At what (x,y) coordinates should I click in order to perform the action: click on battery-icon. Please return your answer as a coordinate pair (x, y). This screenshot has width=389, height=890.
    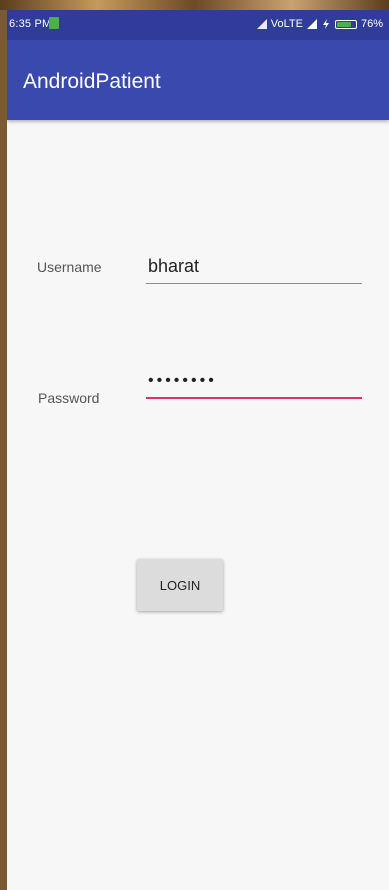
    Looking at the image, I should click on (345, 24).